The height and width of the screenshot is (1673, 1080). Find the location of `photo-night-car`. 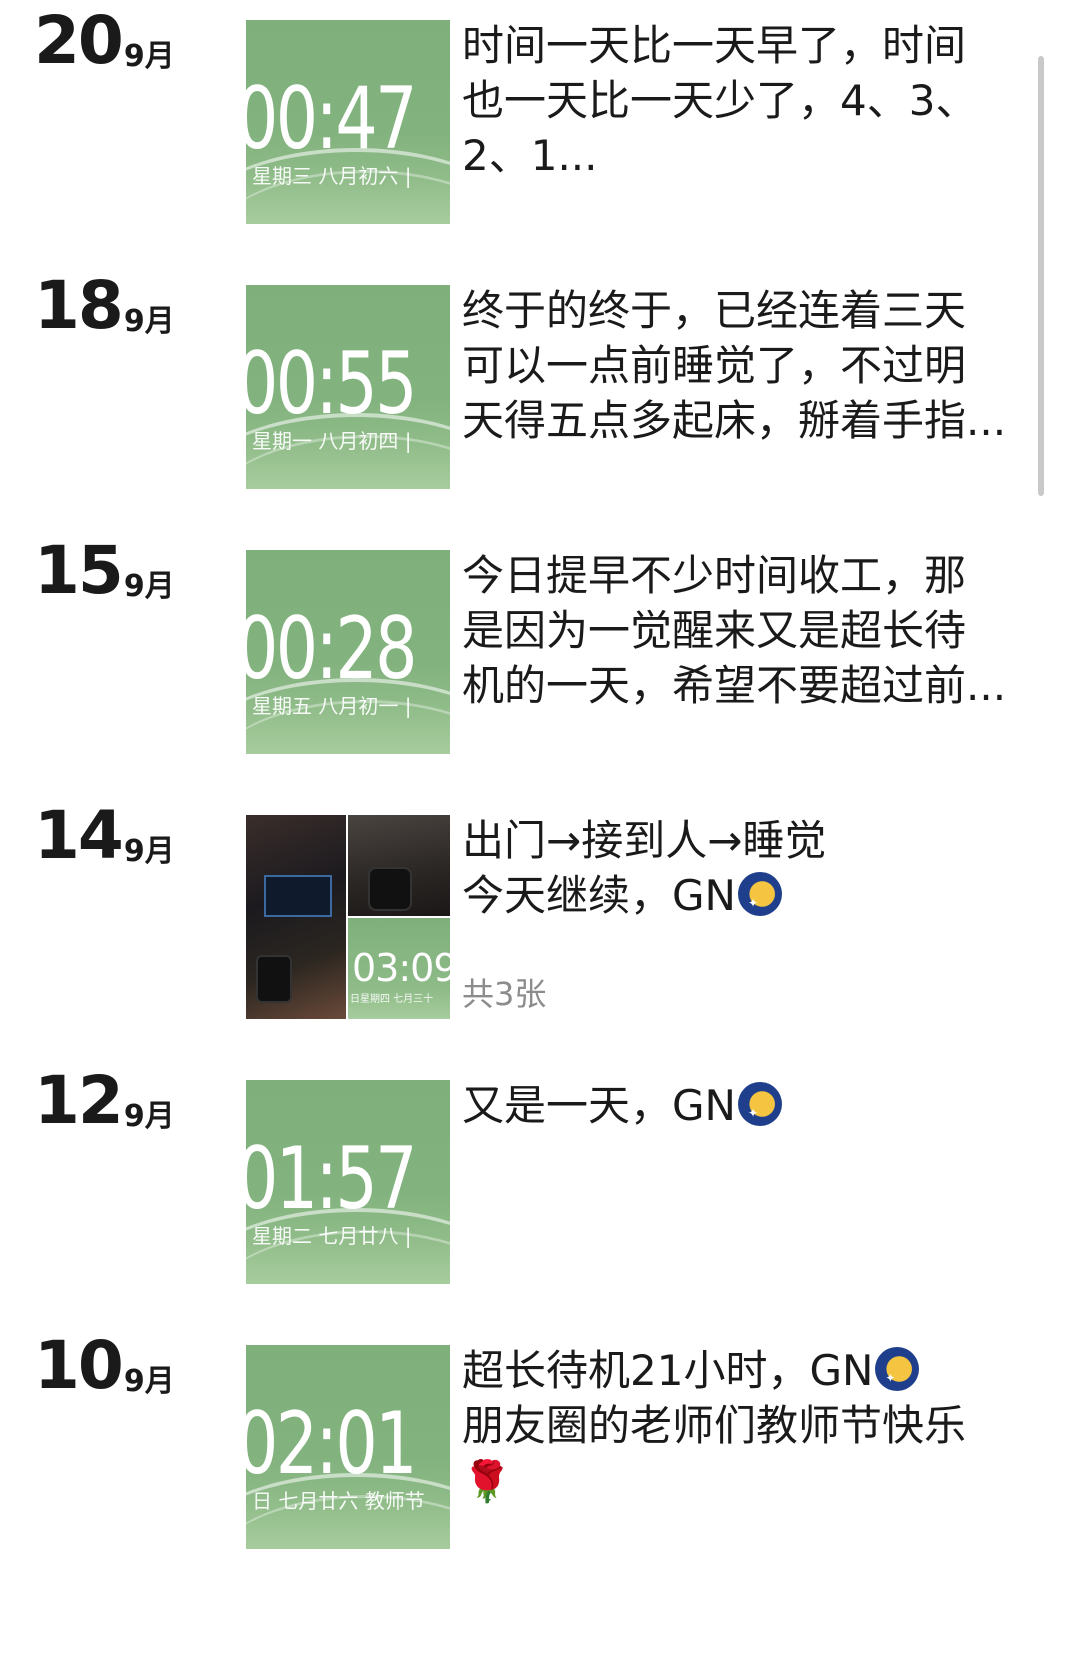

photo-night-car is located at coordinates (399, 865).